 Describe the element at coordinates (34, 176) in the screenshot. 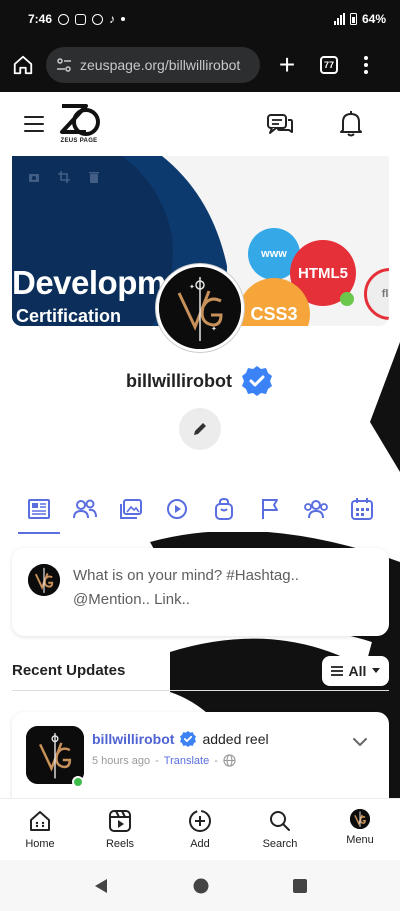

I see `camera-icon` at that location.